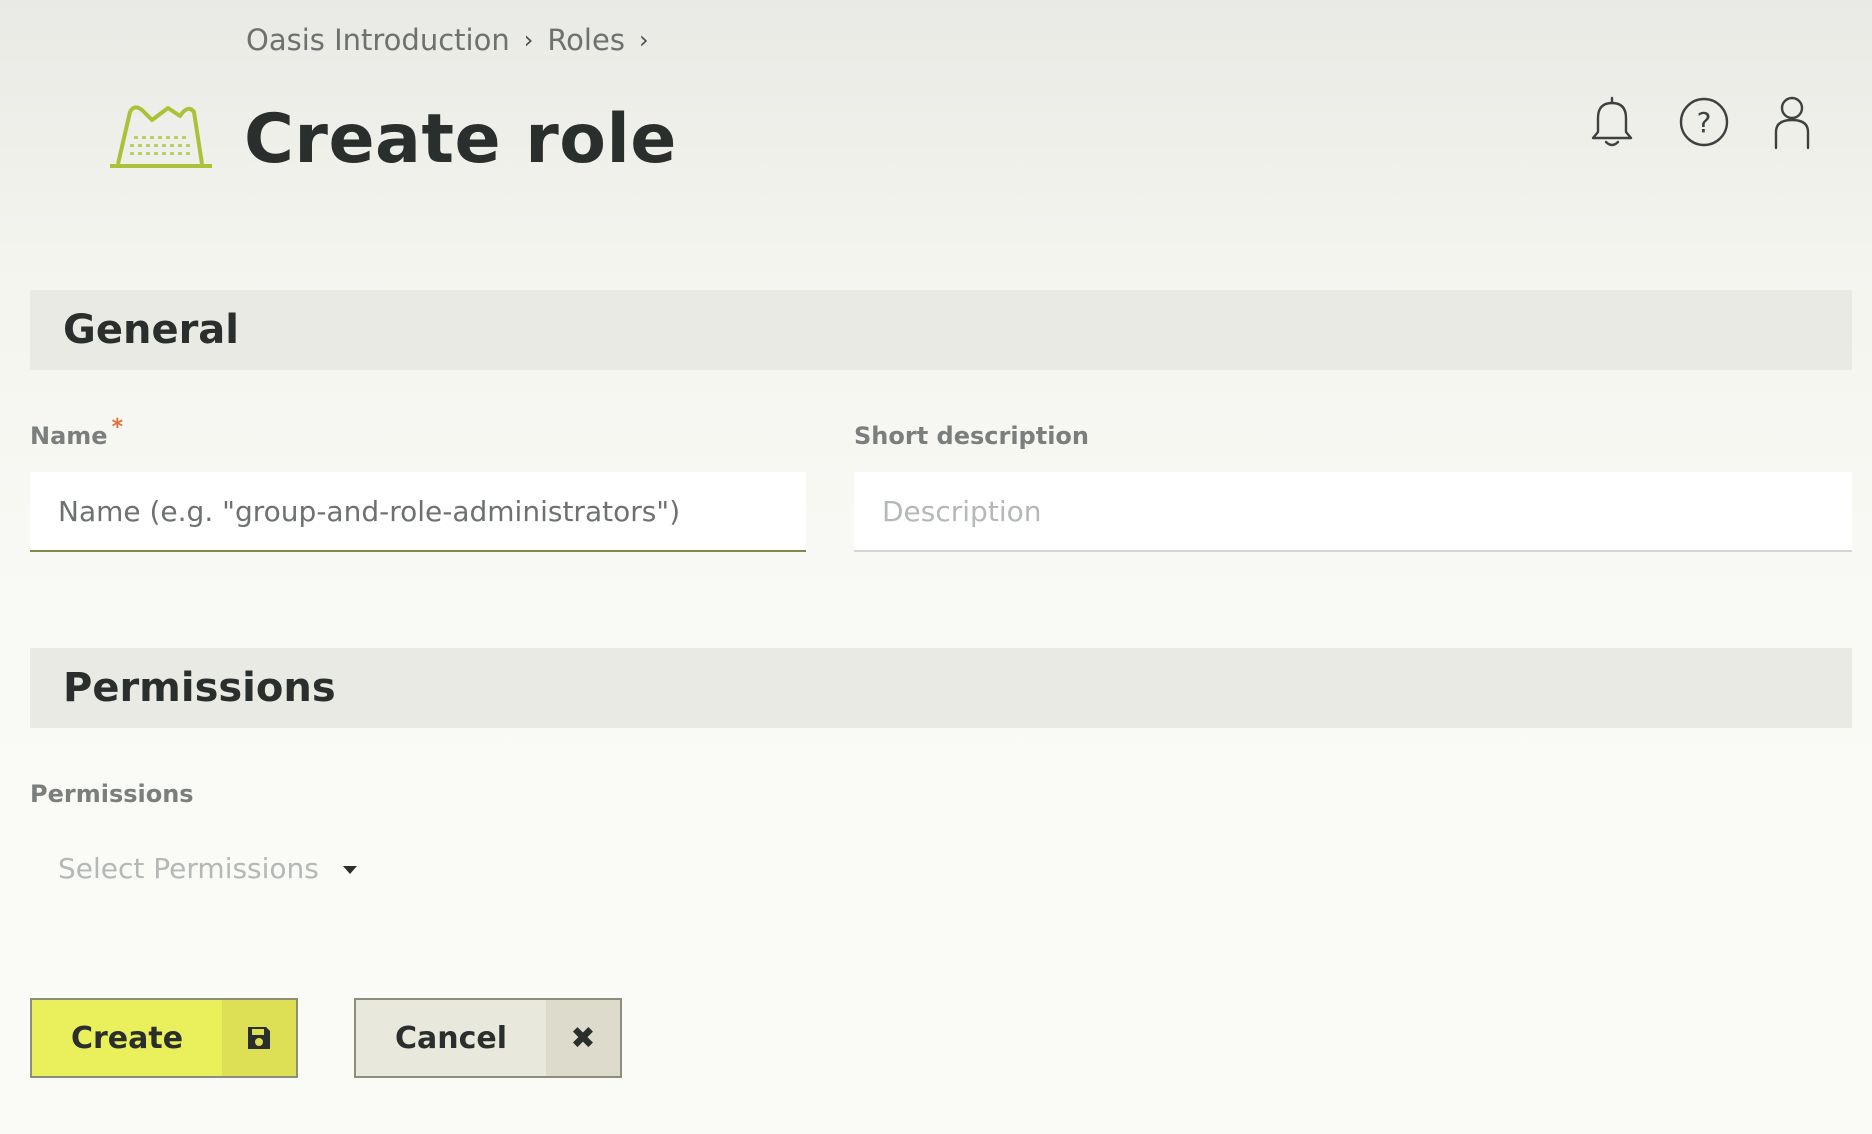 The height and width of the screenshot is (1134, 1872). I want to click on chevron-down-icon, so click(349, 870).